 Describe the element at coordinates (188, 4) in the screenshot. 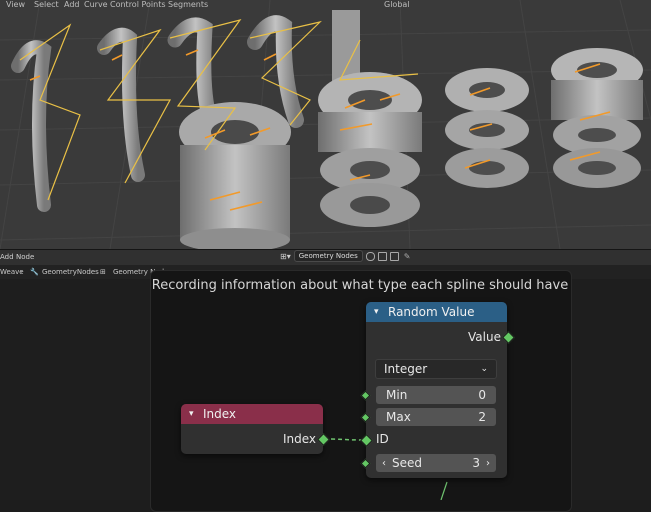

I see `viewport-menu-segments: Segments` at that location.